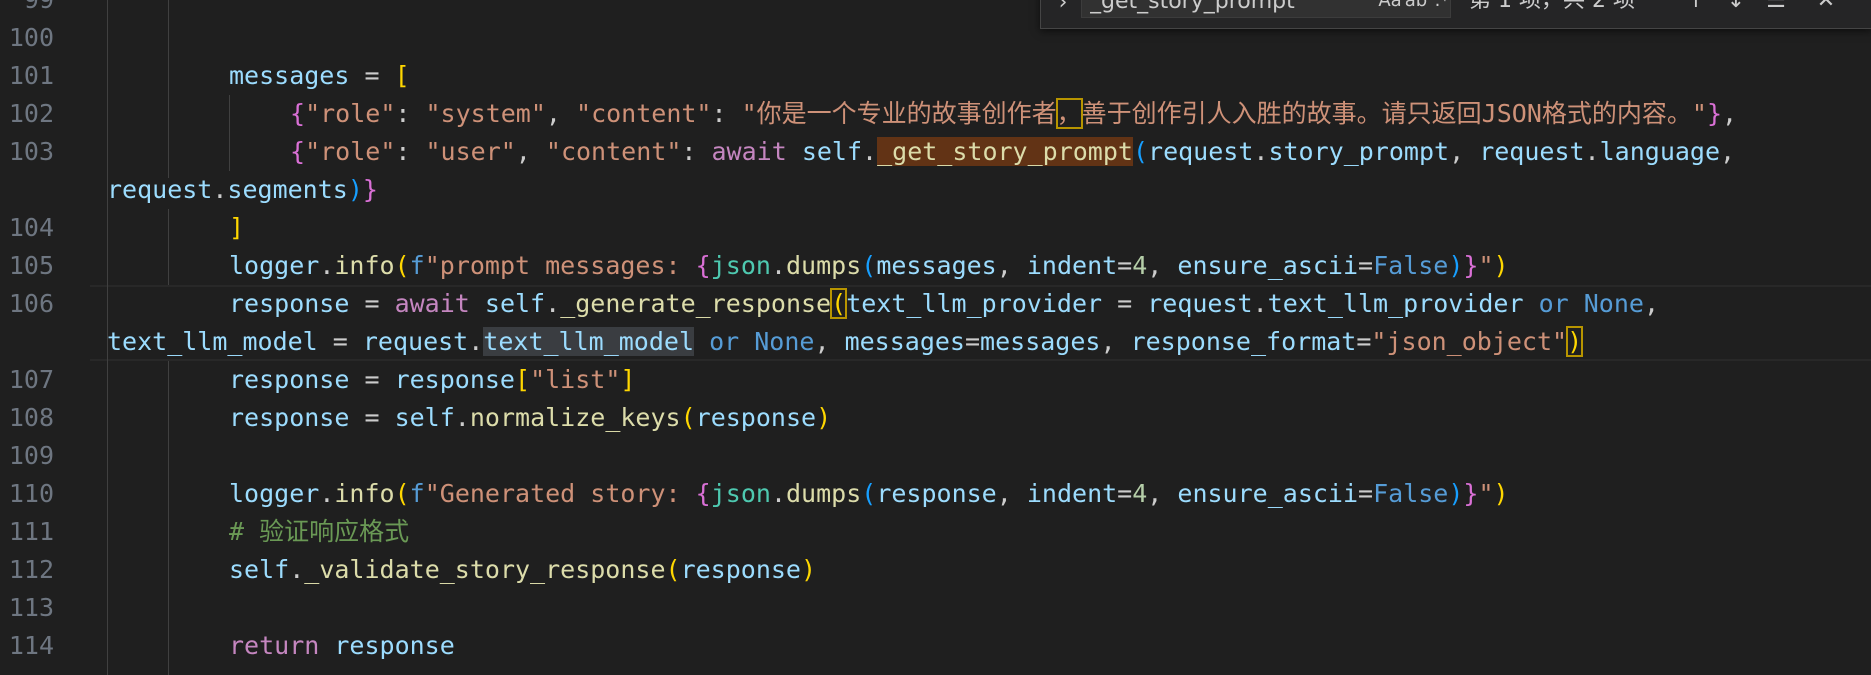 This screenshot has height=675, width=1871. I want to click on line-number: 101, so click(31, 75).